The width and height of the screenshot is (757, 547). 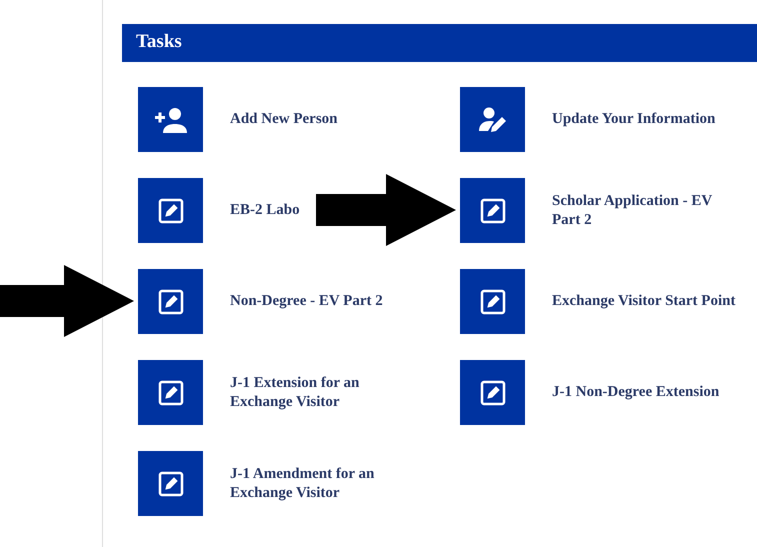 What do you see at coordinates (645, 211) in the screenshot?
I see `task-link: Scholar Application - EV Part 2` at bounding box center [645, 211].